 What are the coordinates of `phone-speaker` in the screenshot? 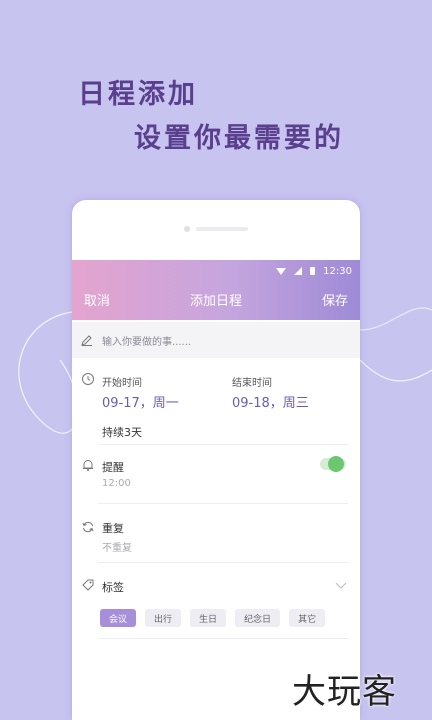 It's located at (222, 229).